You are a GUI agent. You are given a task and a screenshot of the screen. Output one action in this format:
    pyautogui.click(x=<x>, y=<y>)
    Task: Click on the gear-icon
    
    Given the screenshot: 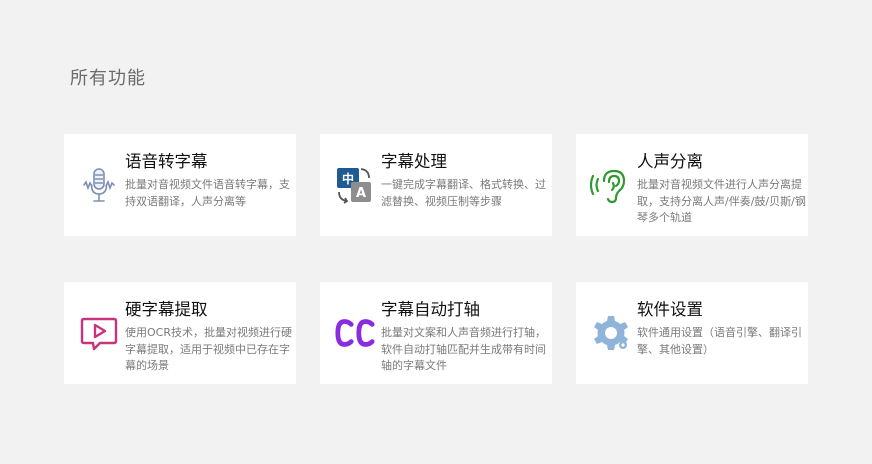 What is the action you would take?
    pyautogui.click(x=611, y=333)
    